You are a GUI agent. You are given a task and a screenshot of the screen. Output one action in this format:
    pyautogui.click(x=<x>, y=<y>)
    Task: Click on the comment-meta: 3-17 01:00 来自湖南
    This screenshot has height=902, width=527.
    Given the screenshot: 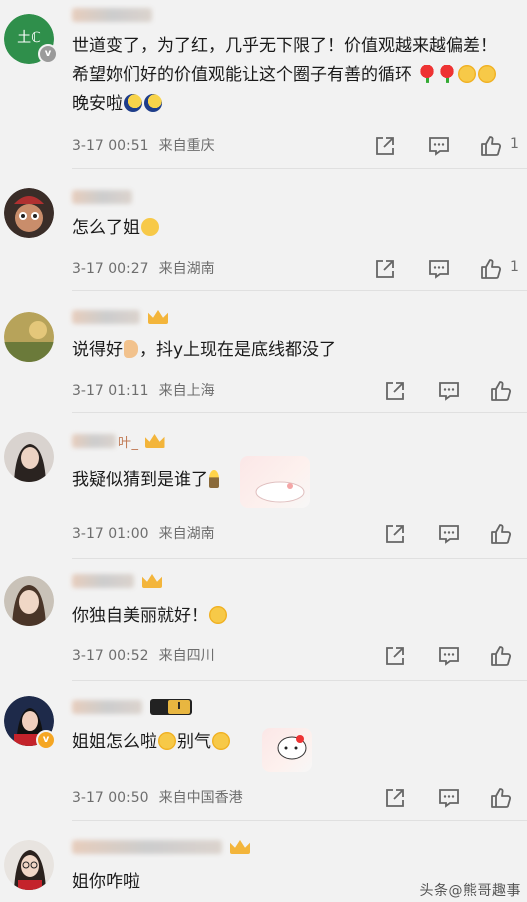 What is the action you would take?
    pyautogui.click(x=143, y=534)
    